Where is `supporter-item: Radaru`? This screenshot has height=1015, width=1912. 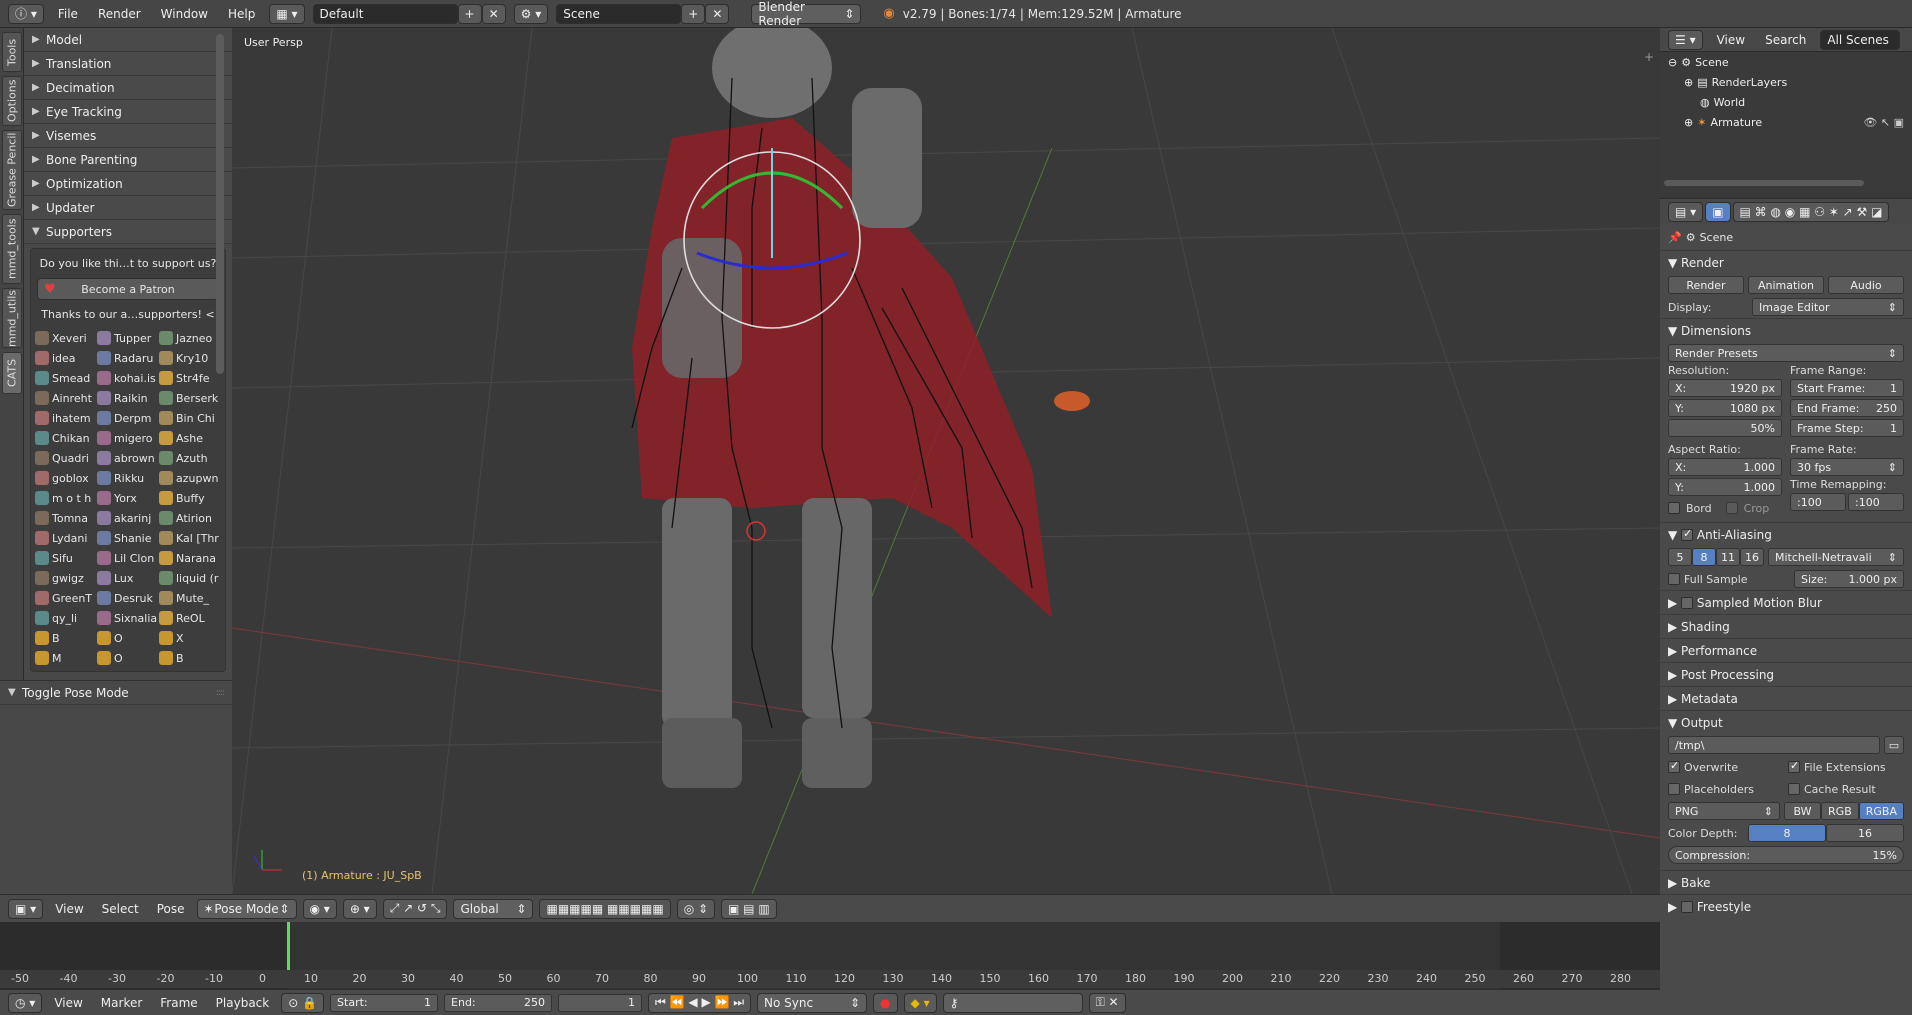
supporter-item: Radaru is located at coordinates (128, 358).